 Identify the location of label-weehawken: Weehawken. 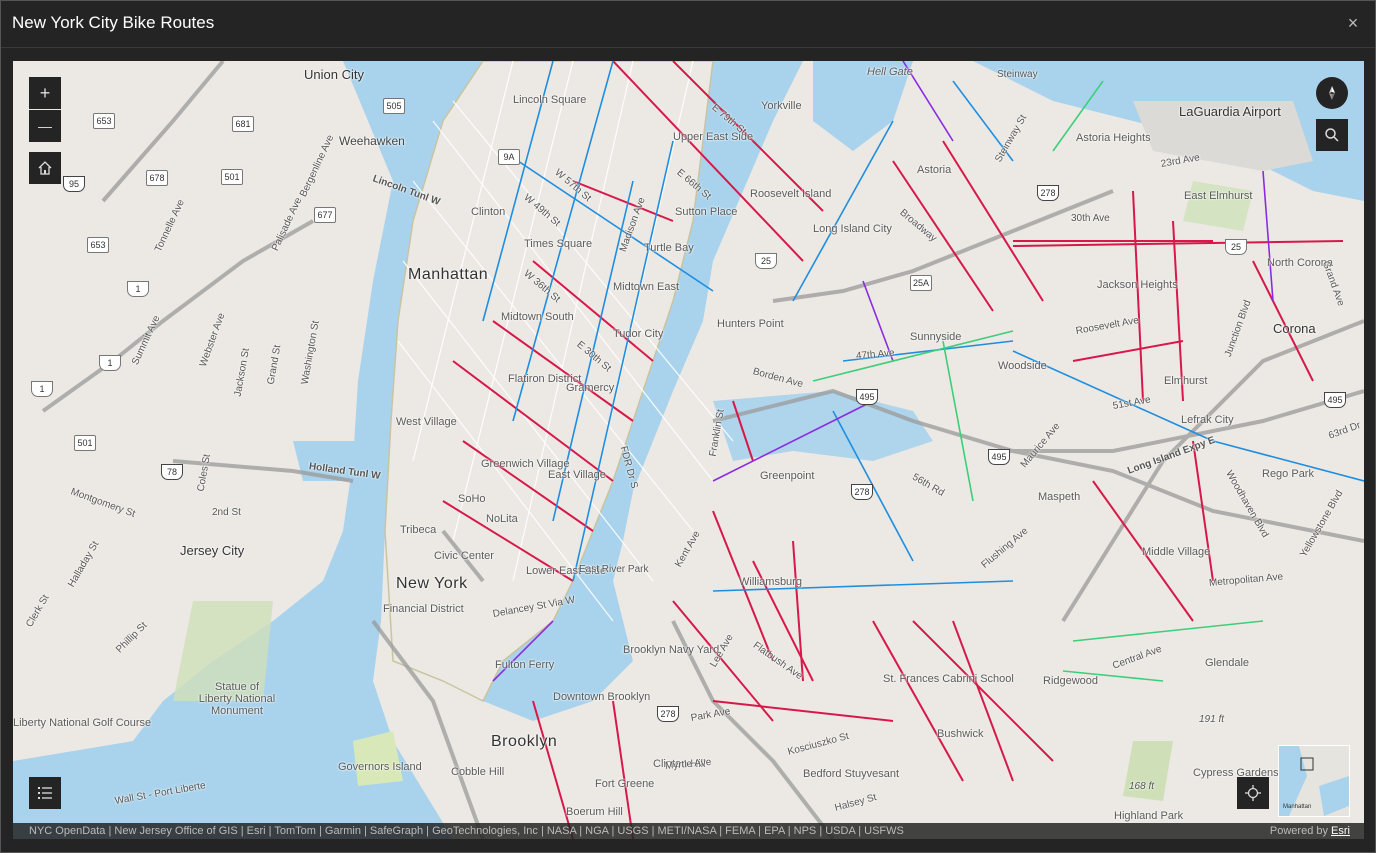
(372, 141).